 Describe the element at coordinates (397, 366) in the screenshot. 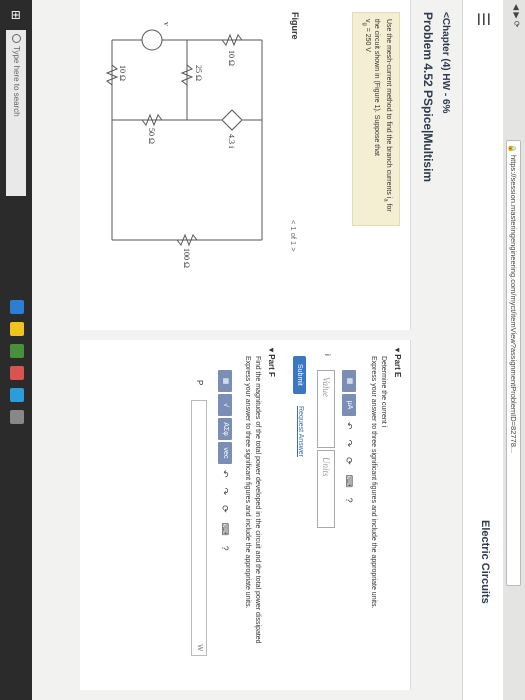

I see `part-e-title: Part E` at that location.